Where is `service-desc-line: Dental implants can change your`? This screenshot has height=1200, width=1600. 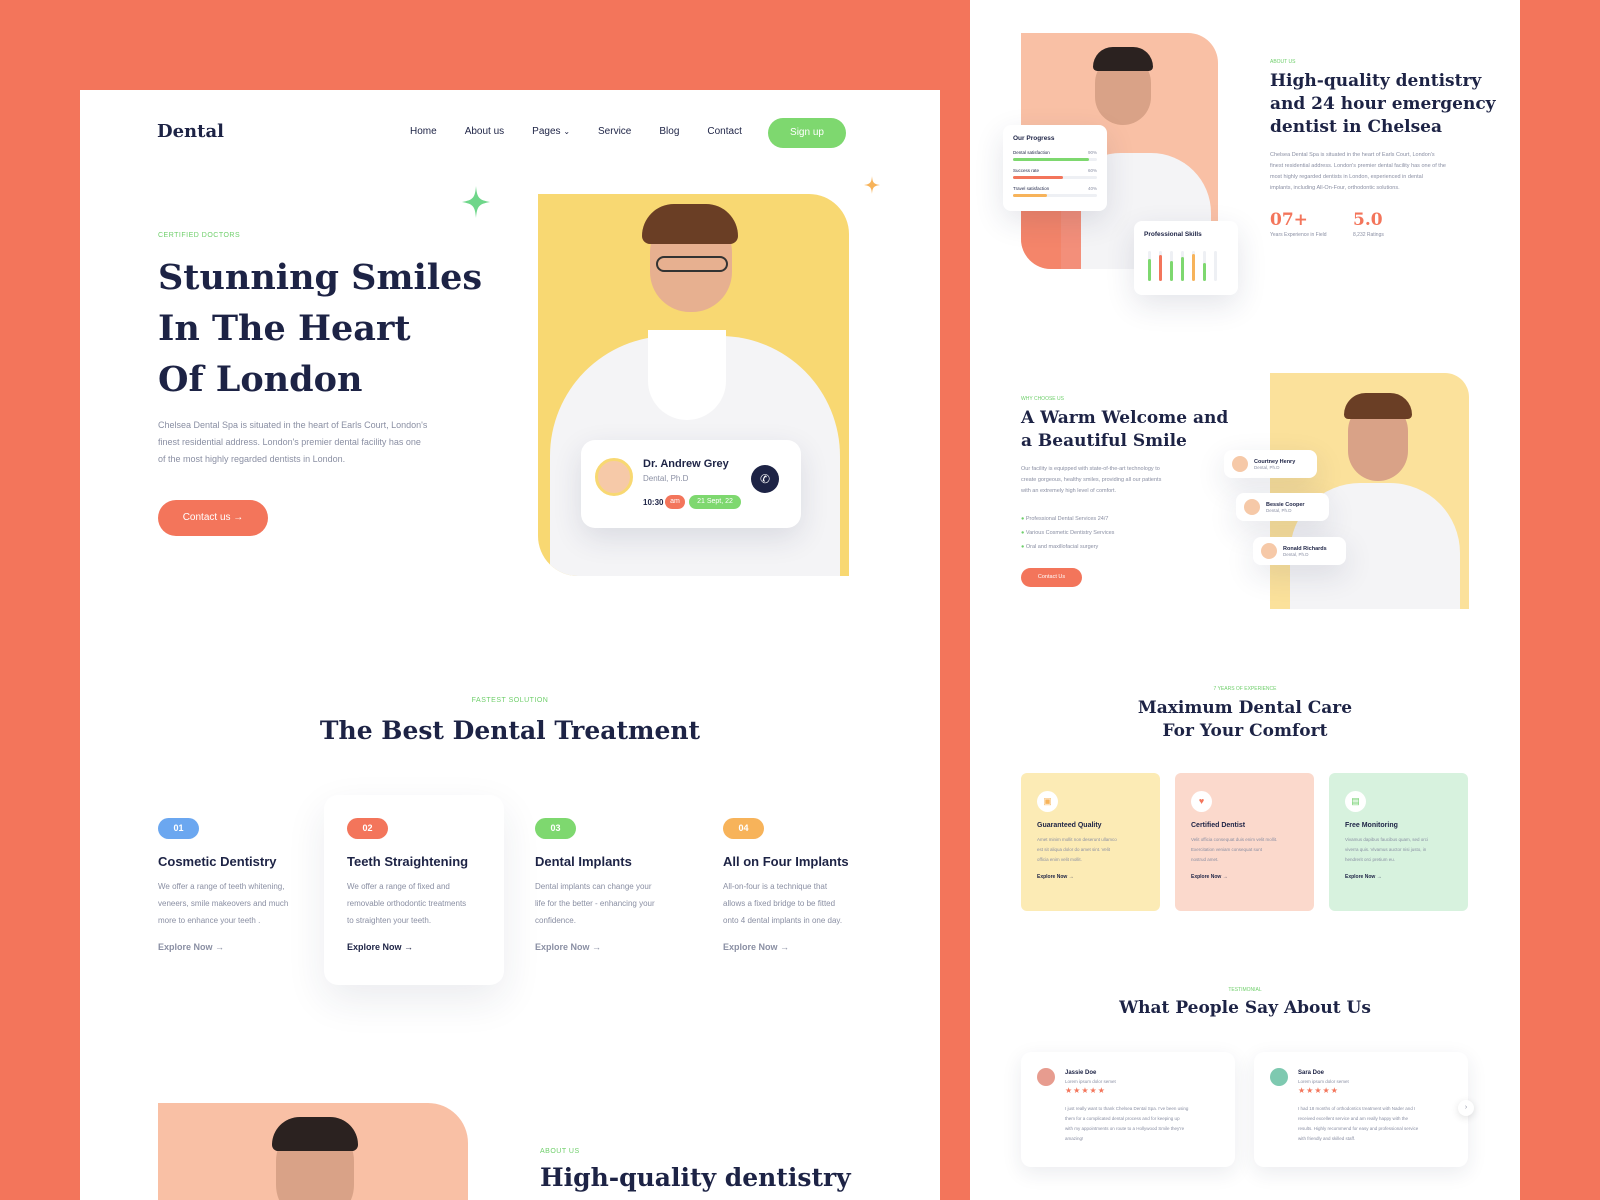 service-desc-line: Dental implants can change your is located at coordinates (593, 886).